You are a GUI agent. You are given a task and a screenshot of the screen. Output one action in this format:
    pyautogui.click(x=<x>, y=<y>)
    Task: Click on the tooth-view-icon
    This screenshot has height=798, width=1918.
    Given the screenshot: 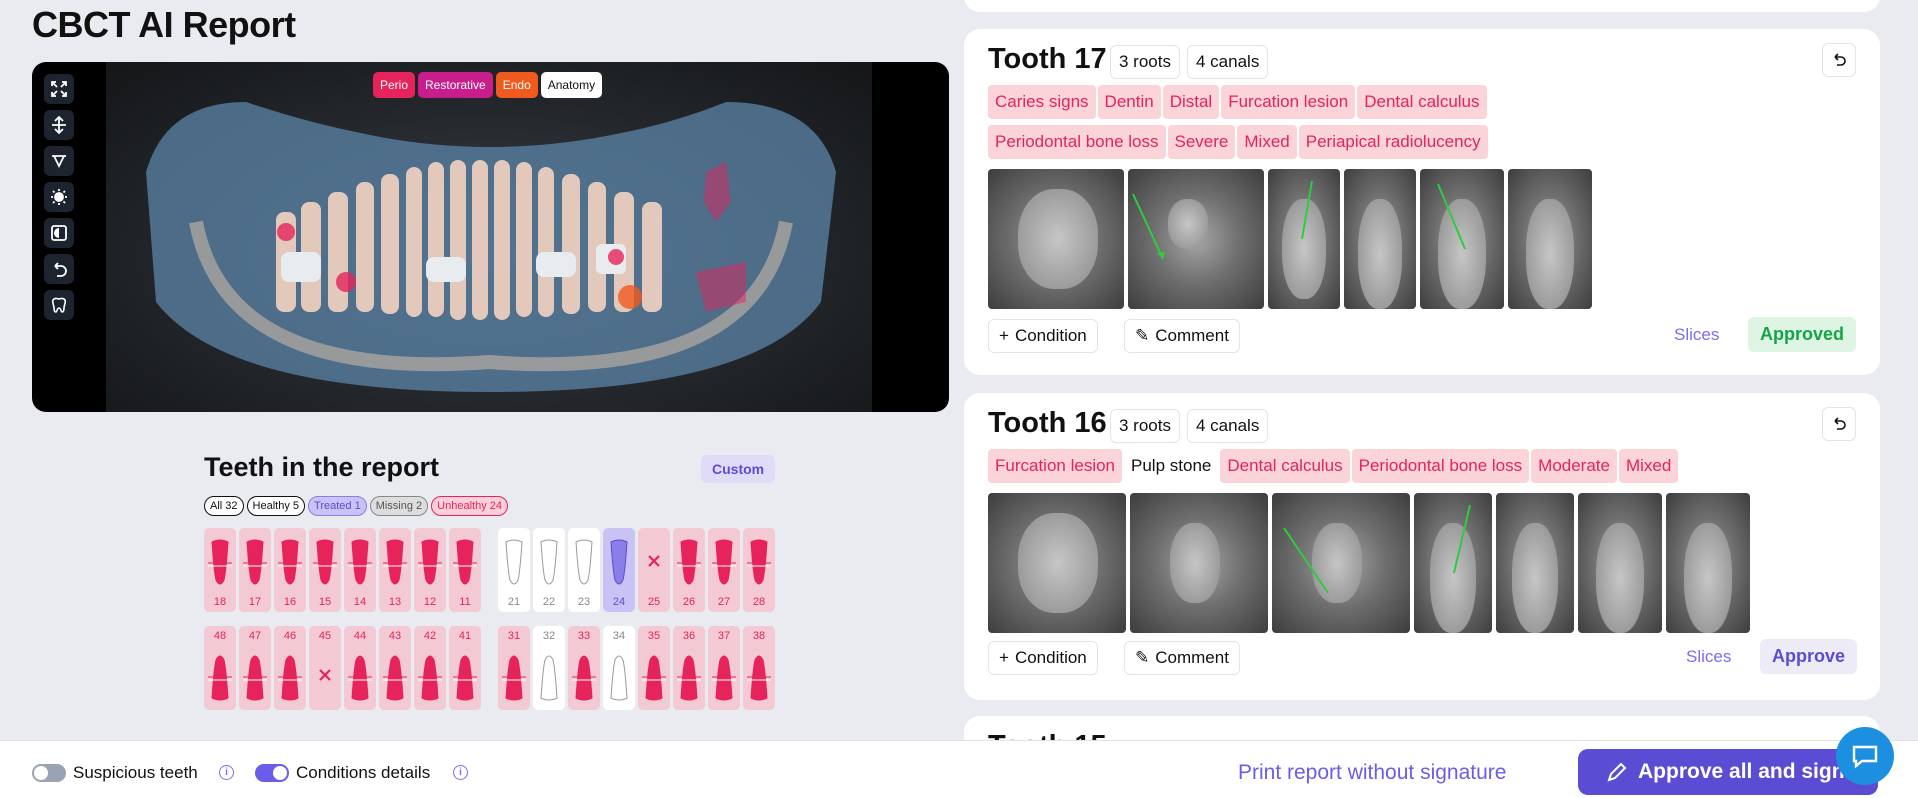 What is the action you would take?
    pyautogui.click(x=59, y=305)
    